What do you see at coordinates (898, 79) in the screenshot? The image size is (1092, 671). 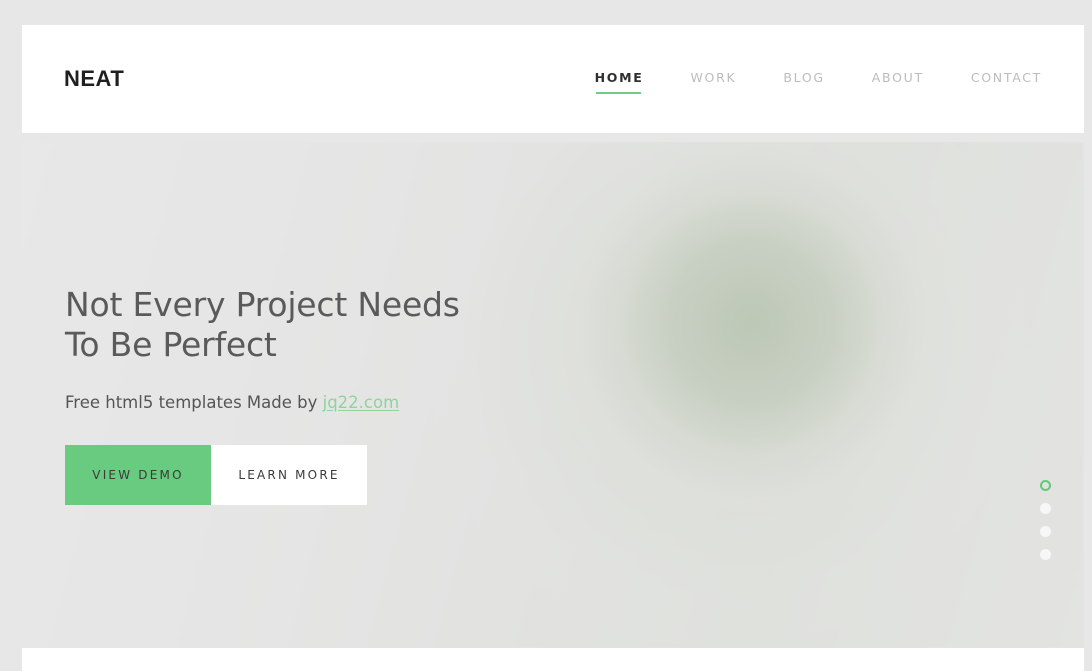 I see `nav-item-about: ABOUT` at bounding box center [898, 79].